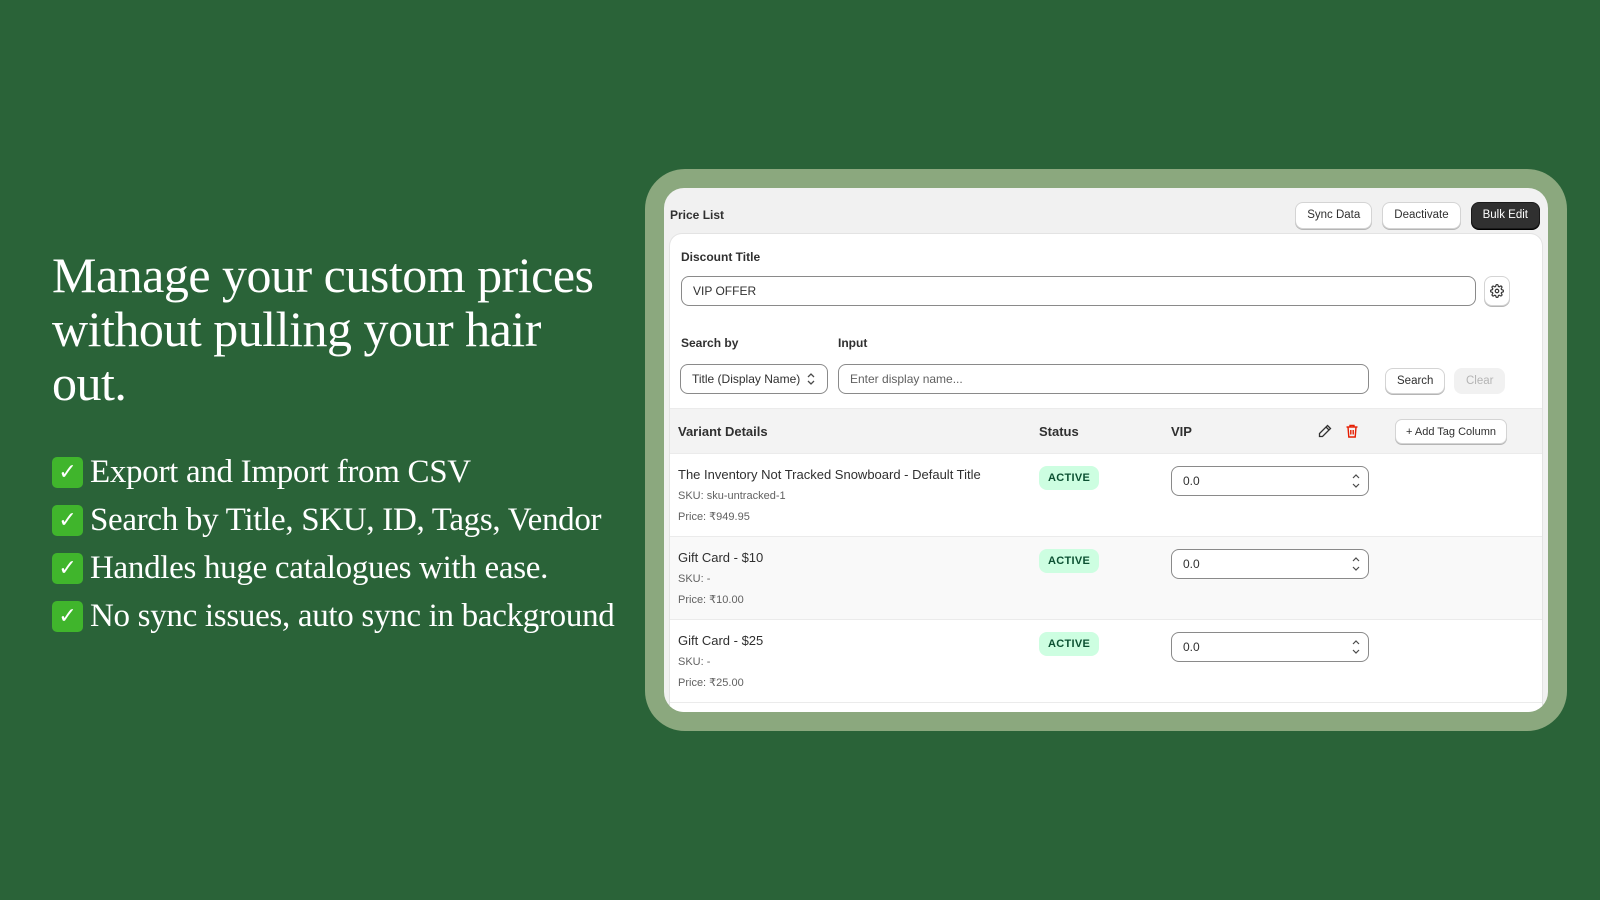 The width and height of the screenshot is (1600, 900). I want to click on pencil-icon, so click(1325, 431).